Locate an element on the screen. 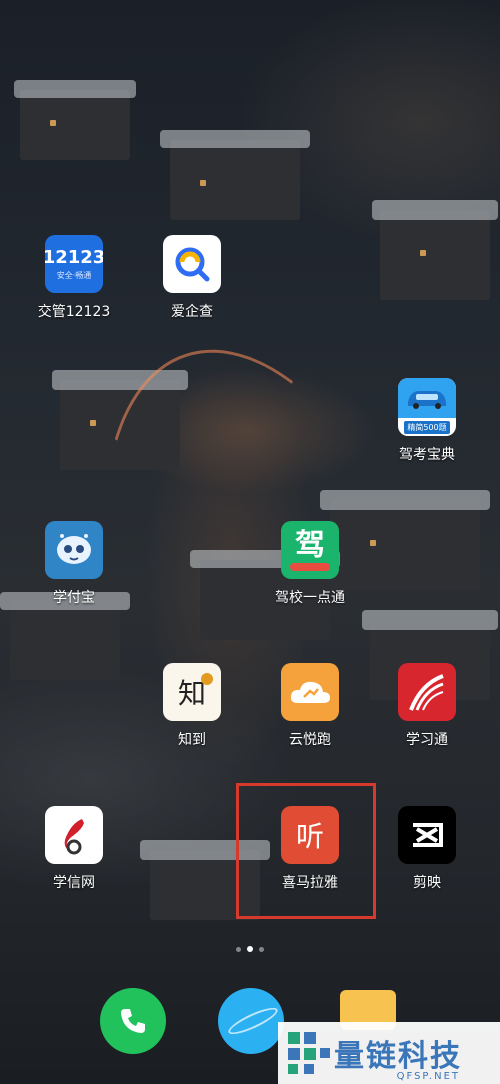  xuexinwang-icon is located at coordinates (74, 835).